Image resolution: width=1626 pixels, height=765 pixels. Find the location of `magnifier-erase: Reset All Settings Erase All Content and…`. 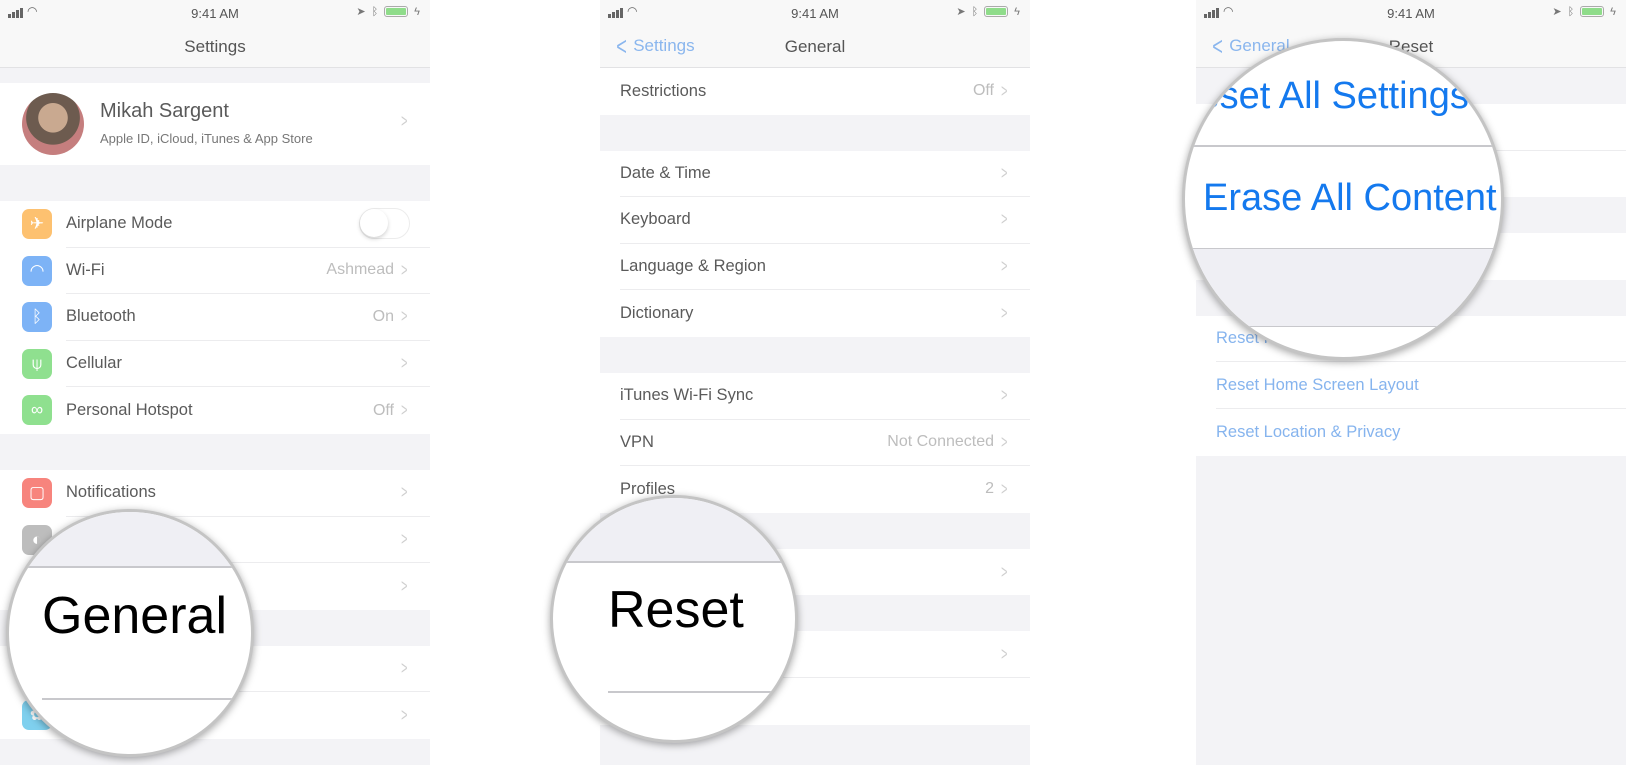

magnifier-erase: Reset All Settings Erase All Content and… is located at coordinates (1343, 199).